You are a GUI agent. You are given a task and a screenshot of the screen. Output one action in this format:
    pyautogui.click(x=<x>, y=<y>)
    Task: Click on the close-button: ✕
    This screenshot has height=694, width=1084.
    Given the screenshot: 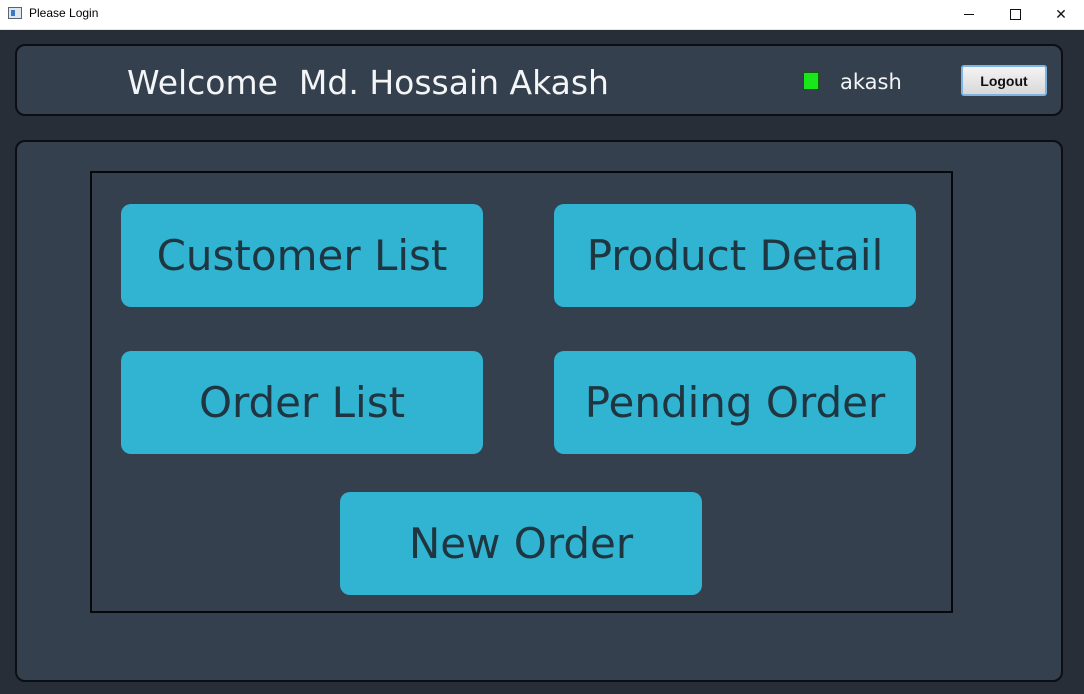 What is the action you would take?
    pyautogui.click(x=1061, y=14)
    